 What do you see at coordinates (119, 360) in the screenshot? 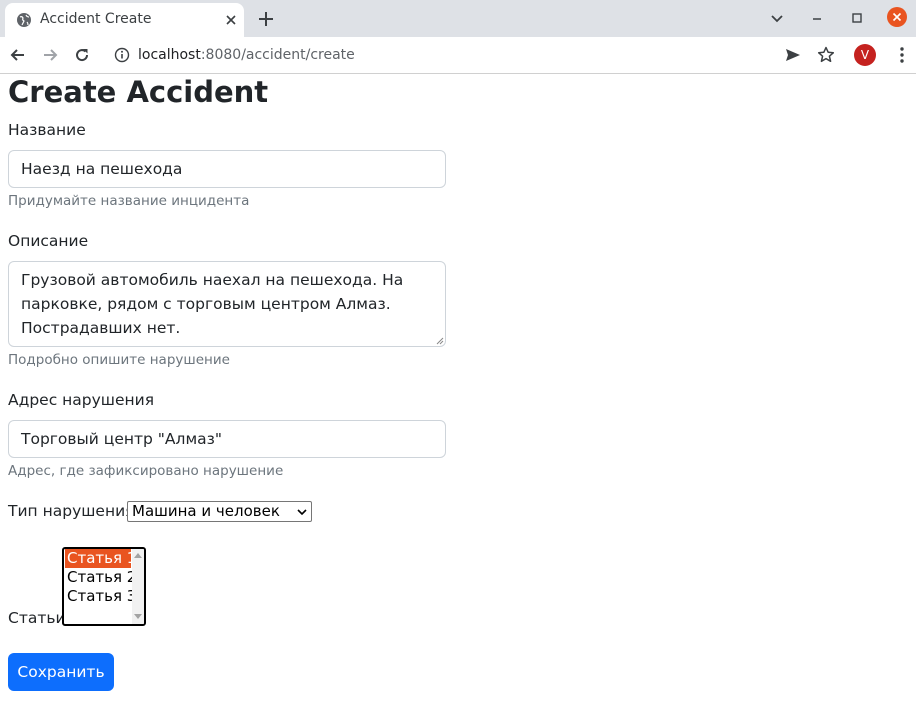
I see `description-help-text: Подробно опишите нарушение` at bounding box center [119, 360].